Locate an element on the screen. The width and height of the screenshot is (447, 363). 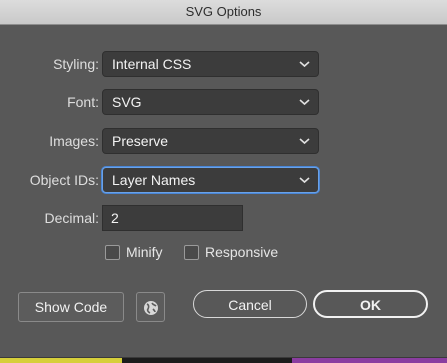
font-select: SVG is located at coordinates (210, 102).